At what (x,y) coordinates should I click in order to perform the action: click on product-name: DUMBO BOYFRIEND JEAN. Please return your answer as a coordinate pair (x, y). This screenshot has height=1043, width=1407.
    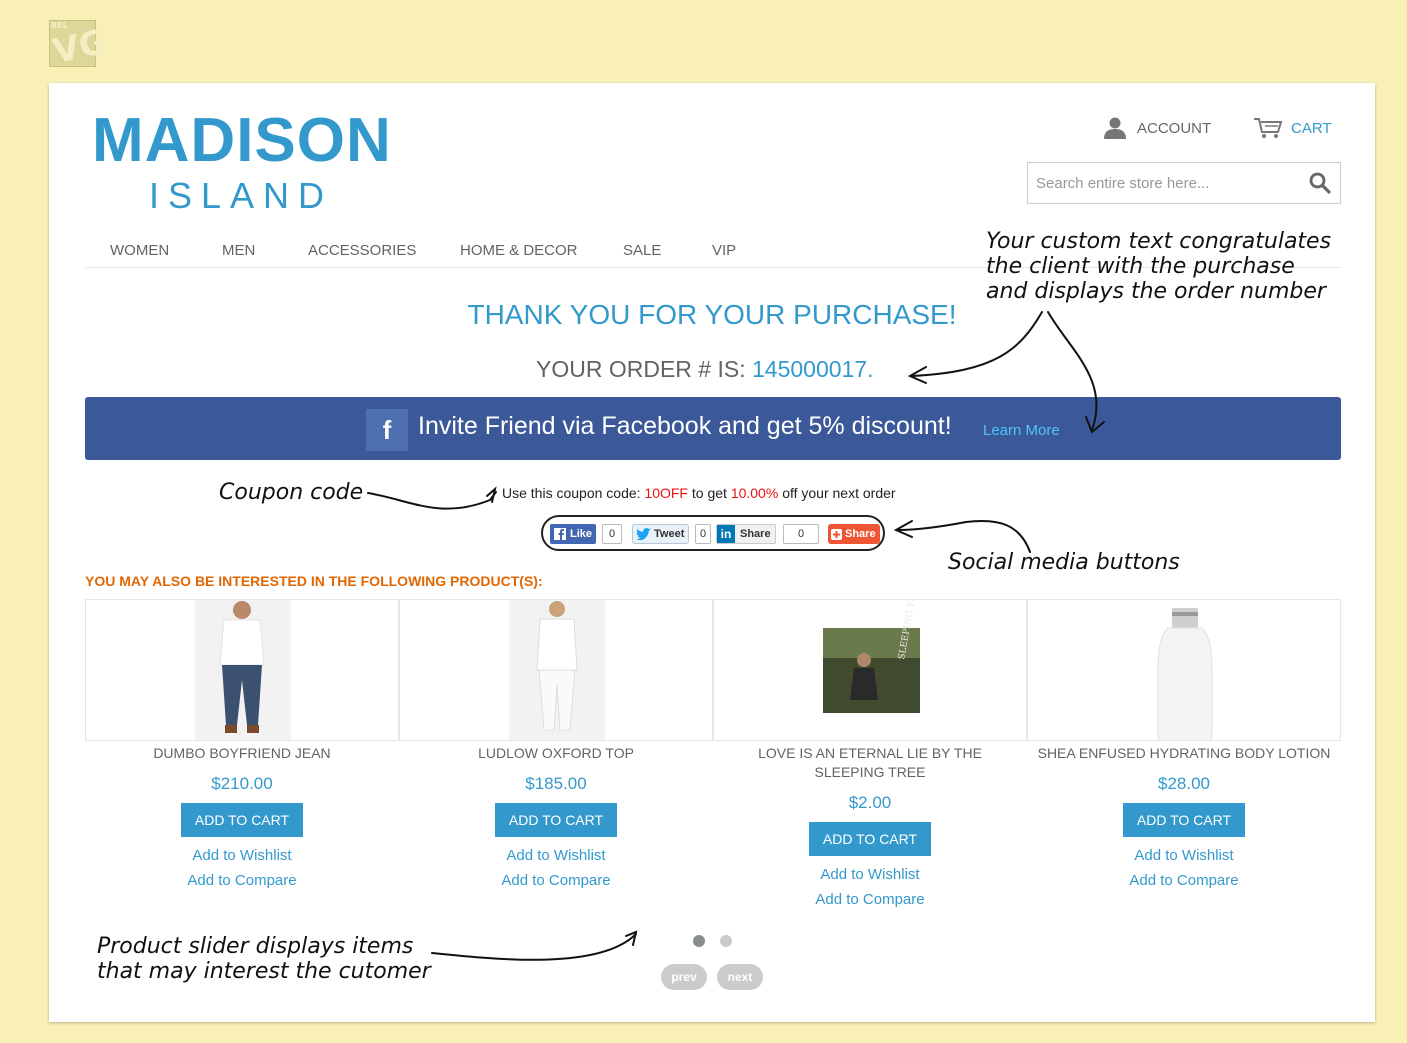
    Looking at the image, I should click on (242, 753).